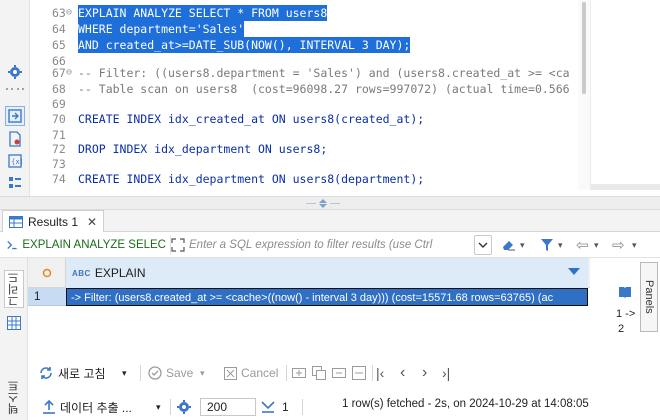 The height and width of the screenshot is (420, 660). What do you see at coordinates (625, 292) in the screenshot?
I see `book-icon` at bounding box center [625, 292].